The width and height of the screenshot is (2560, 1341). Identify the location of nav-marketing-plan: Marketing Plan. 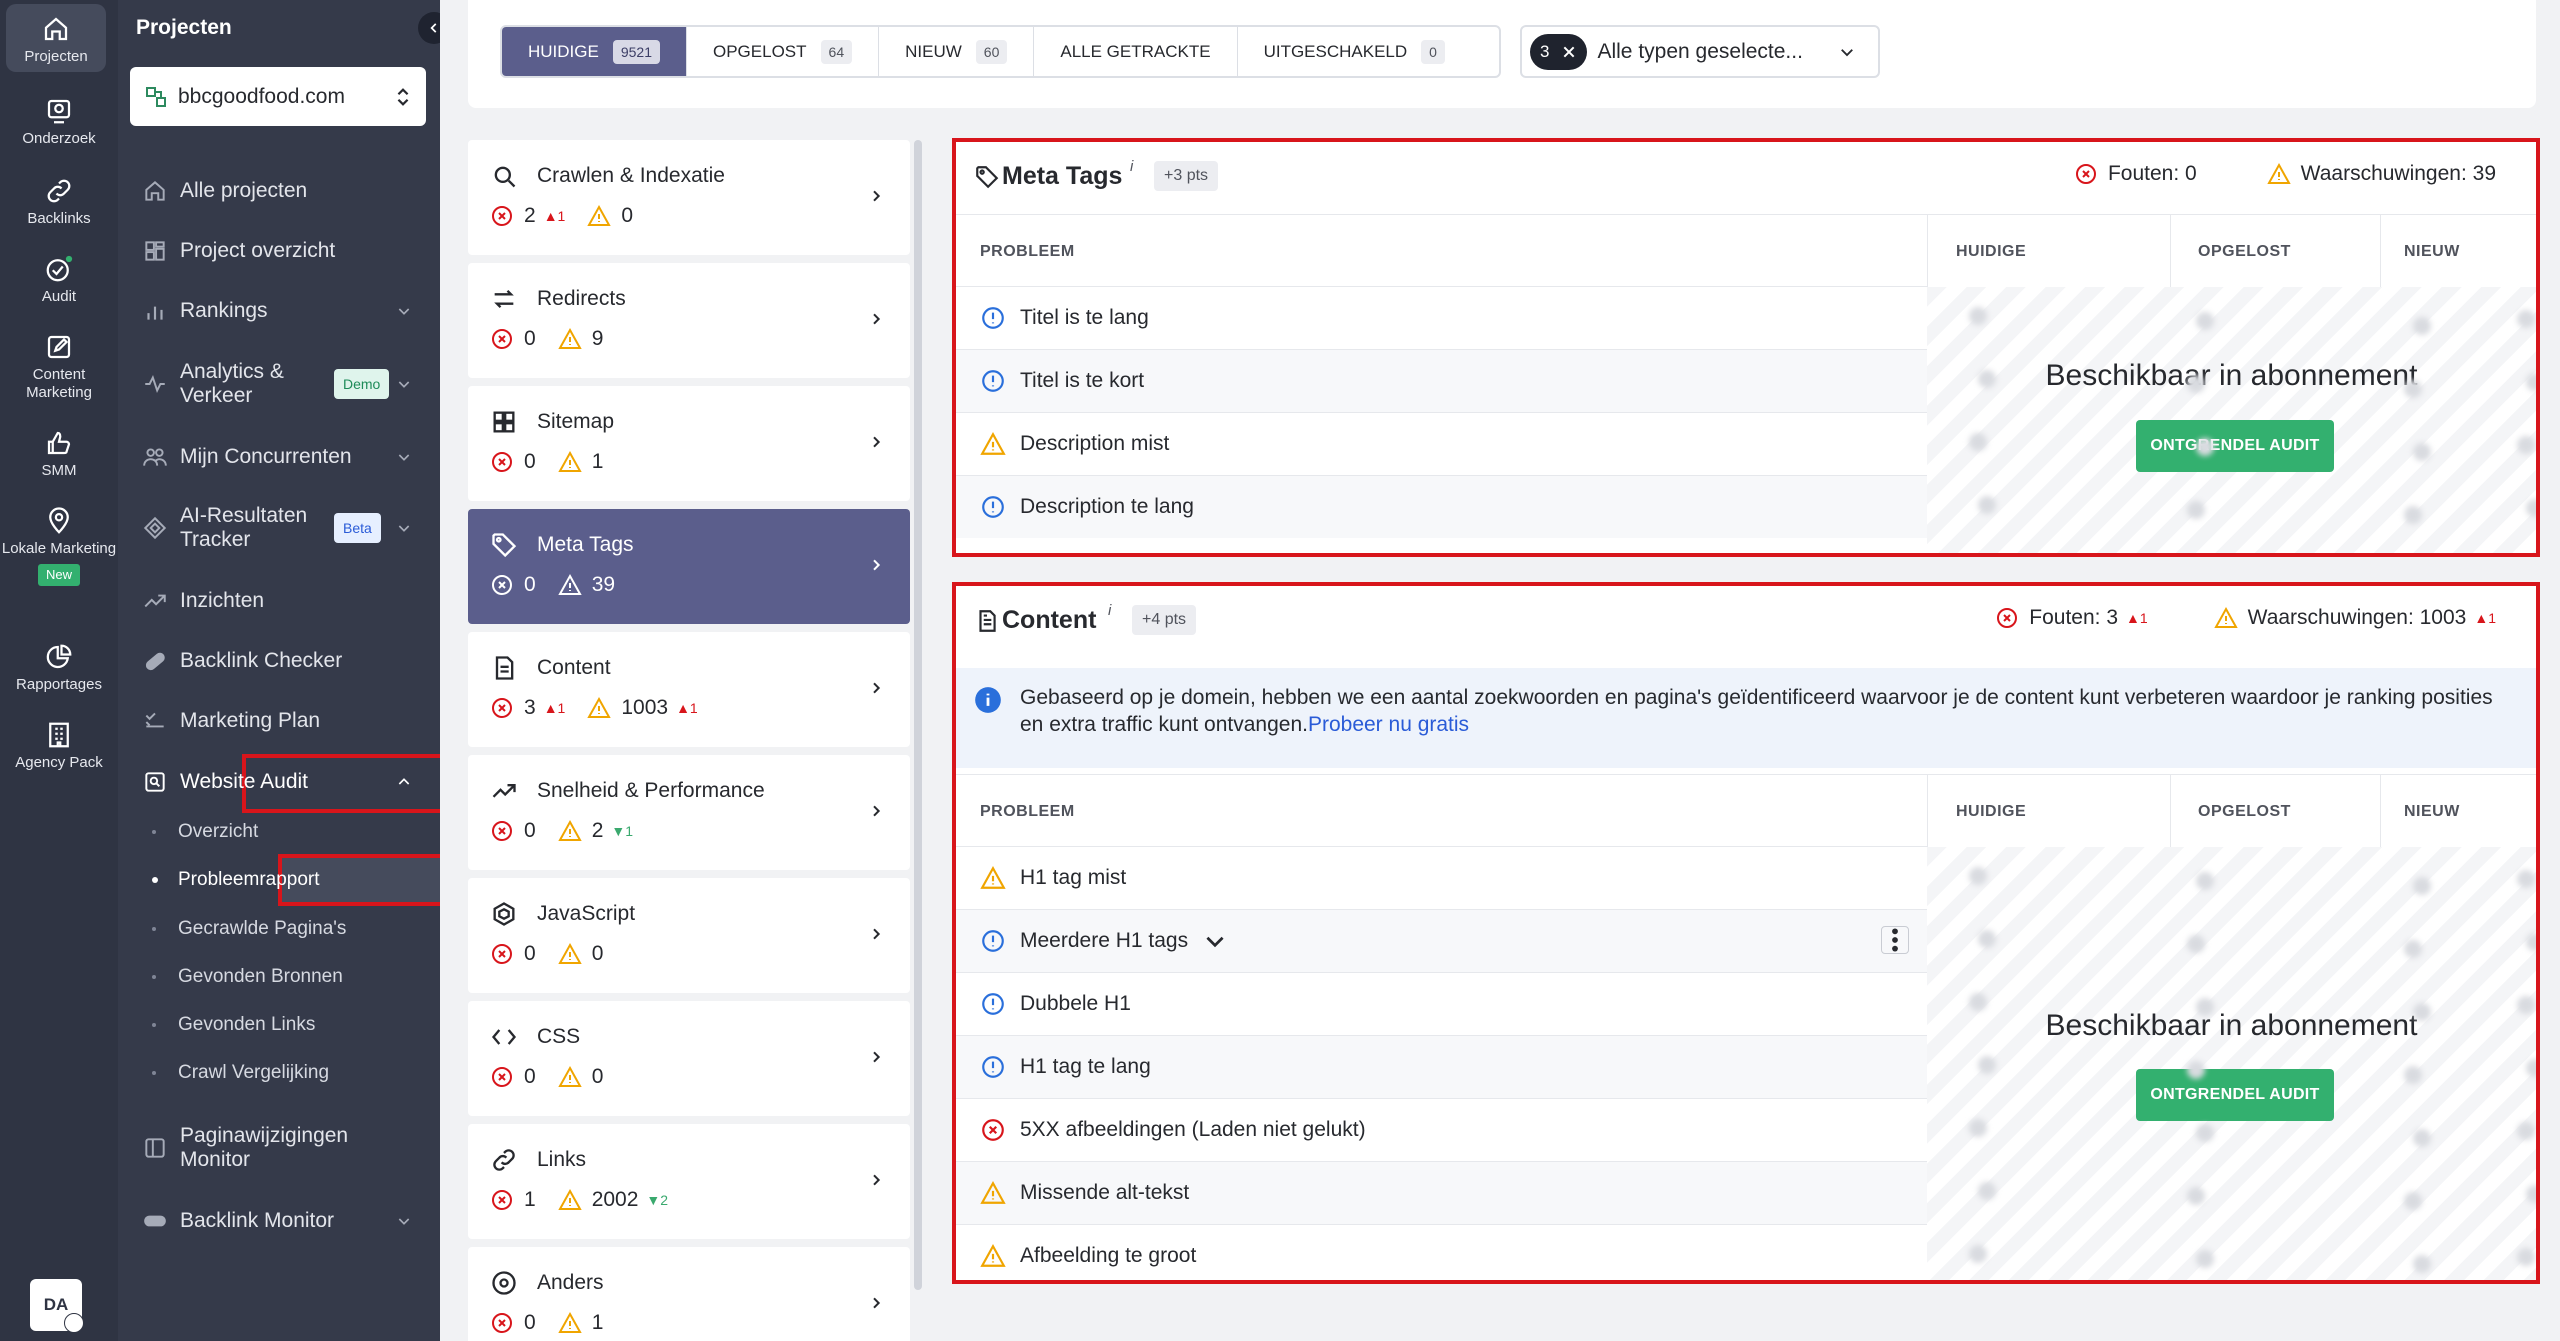
(287, 721).